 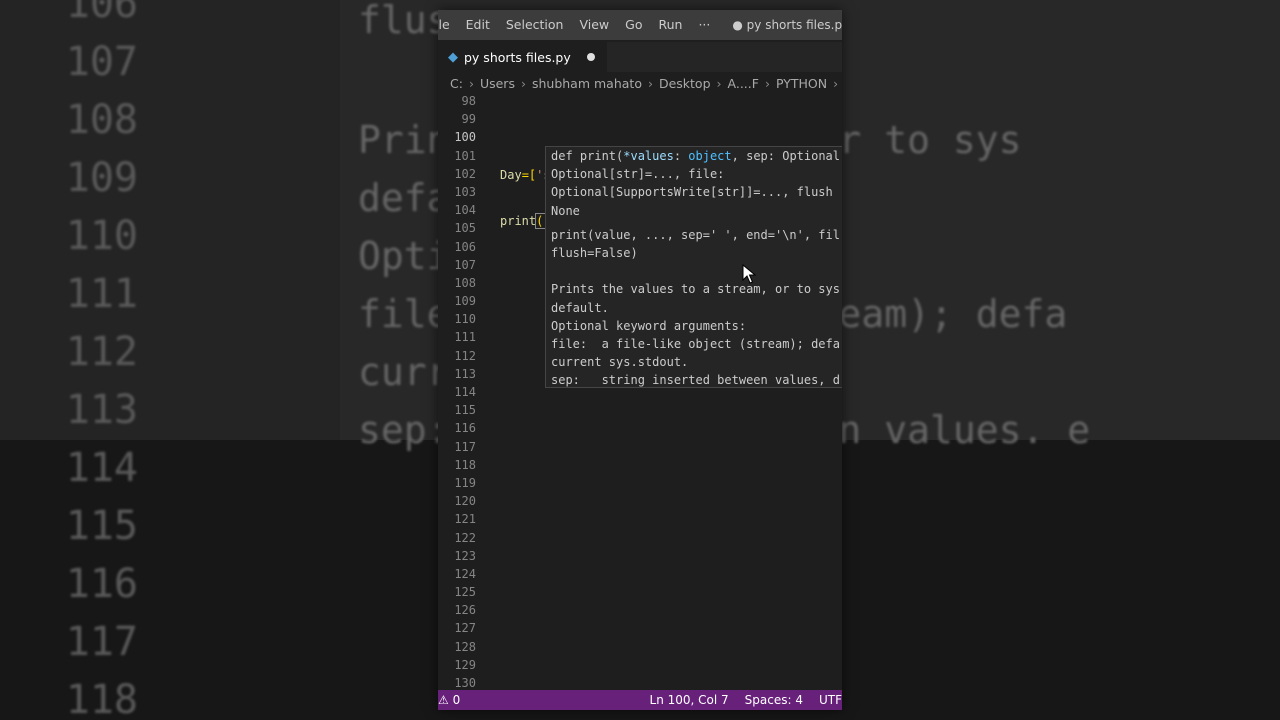 What do you see at coordinates (801, 83) in the screenshot?
I see `breadcrumb-item: PYTHON` at bounding box center [801, 83].